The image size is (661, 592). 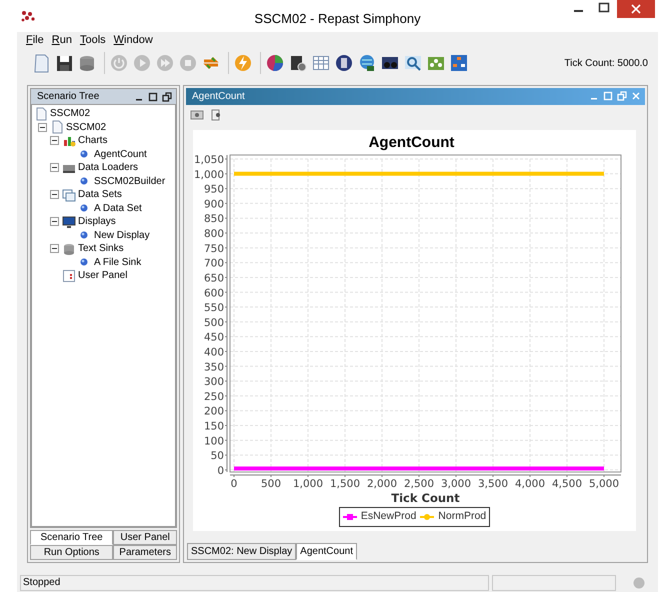 I want to click on y-tick-label: 350, so click(x=214, y=368).